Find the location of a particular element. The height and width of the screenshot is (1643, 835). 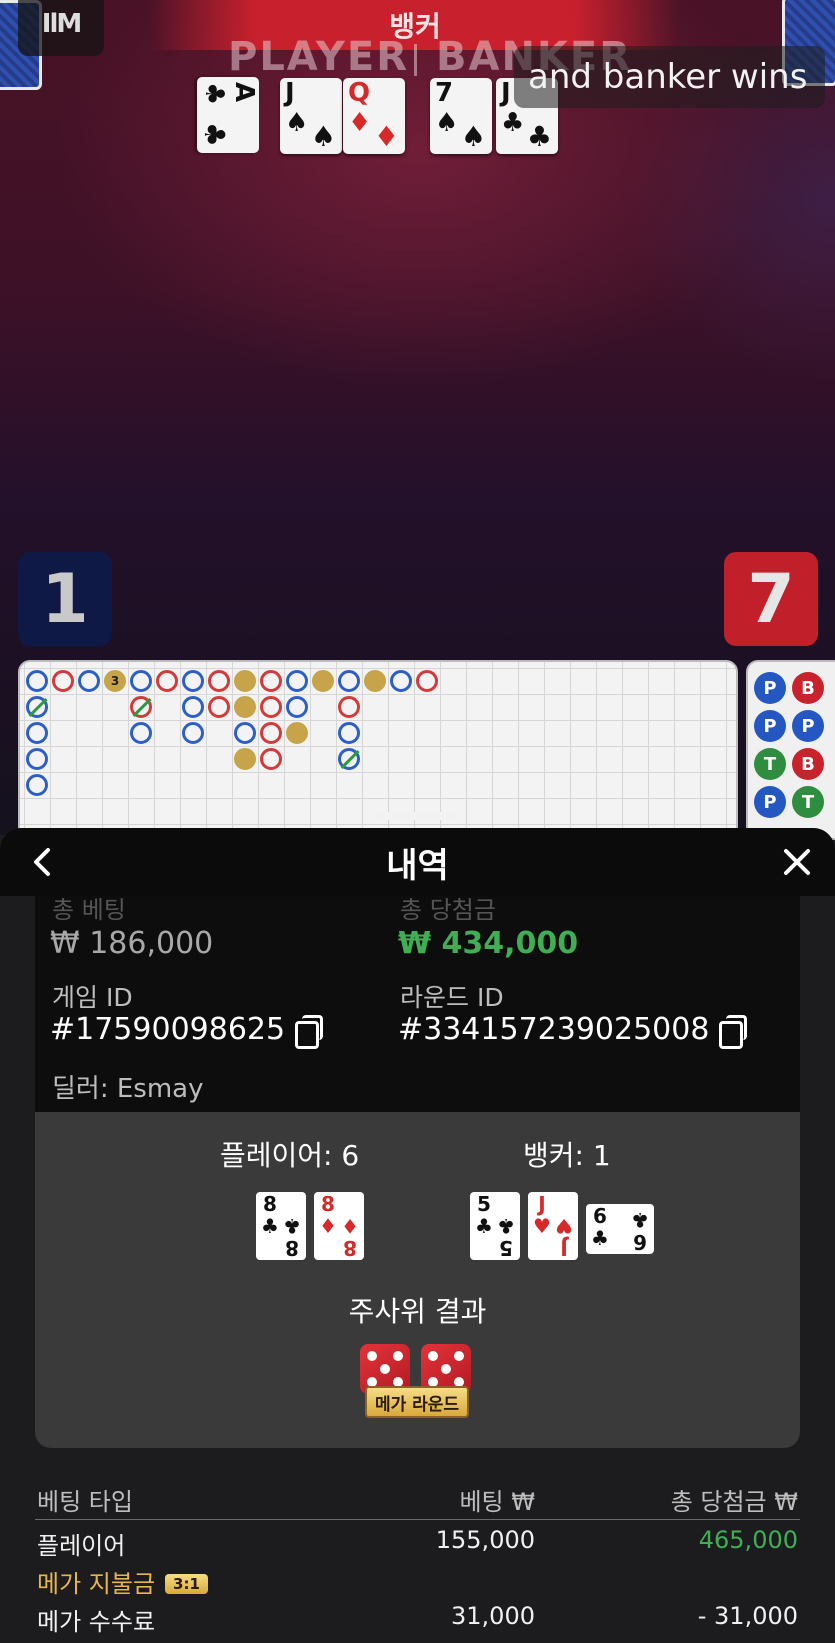

table-row: 메가 수수료 31,000 - 31,000 is located at coordinates (417, 1616).